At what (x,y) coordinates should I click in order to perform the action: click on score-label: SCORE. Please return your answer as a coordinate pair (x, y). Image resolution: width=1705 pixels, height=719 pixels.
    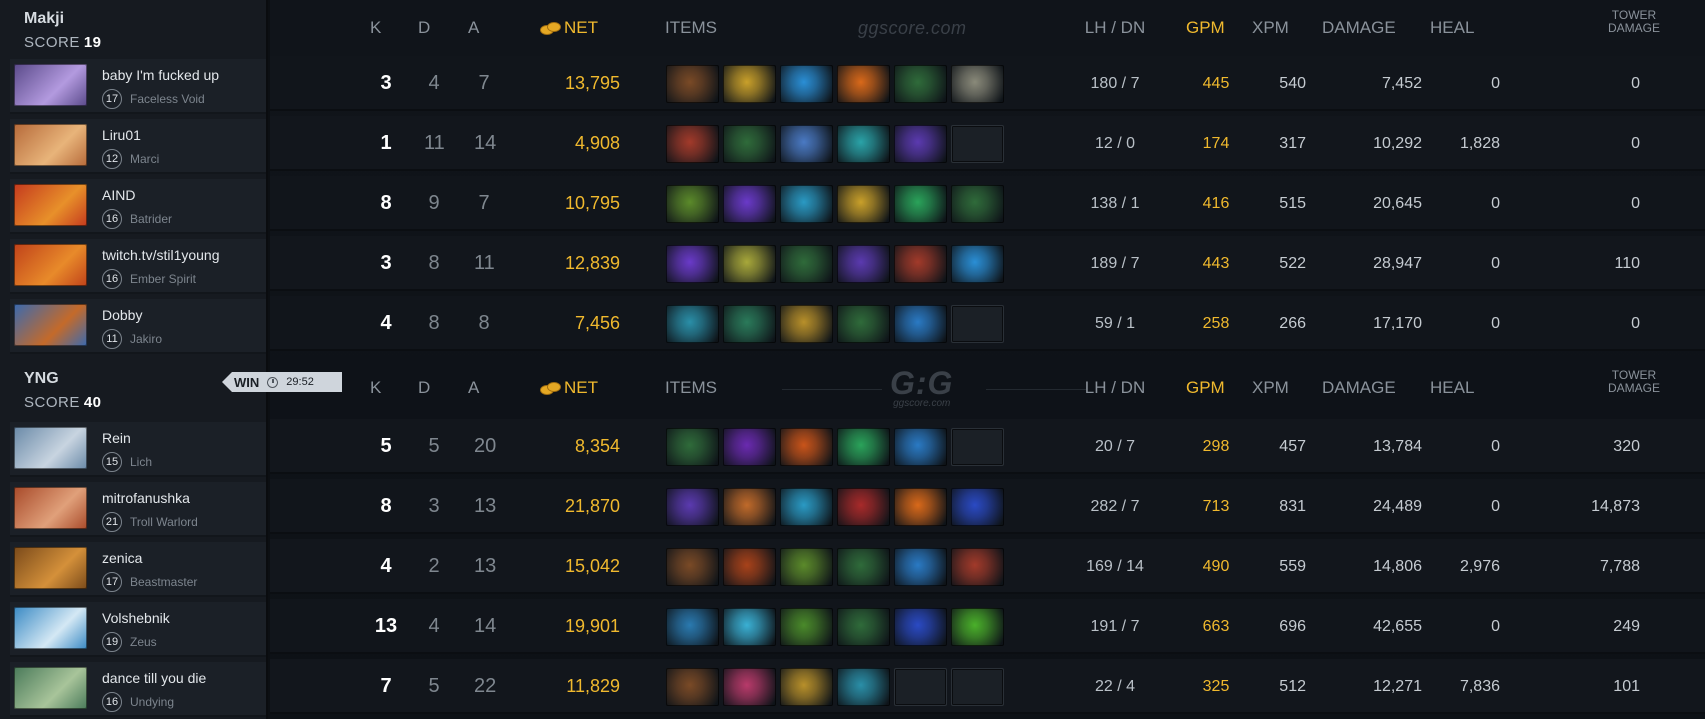
    Looking at the image, I should click on (52, 42).